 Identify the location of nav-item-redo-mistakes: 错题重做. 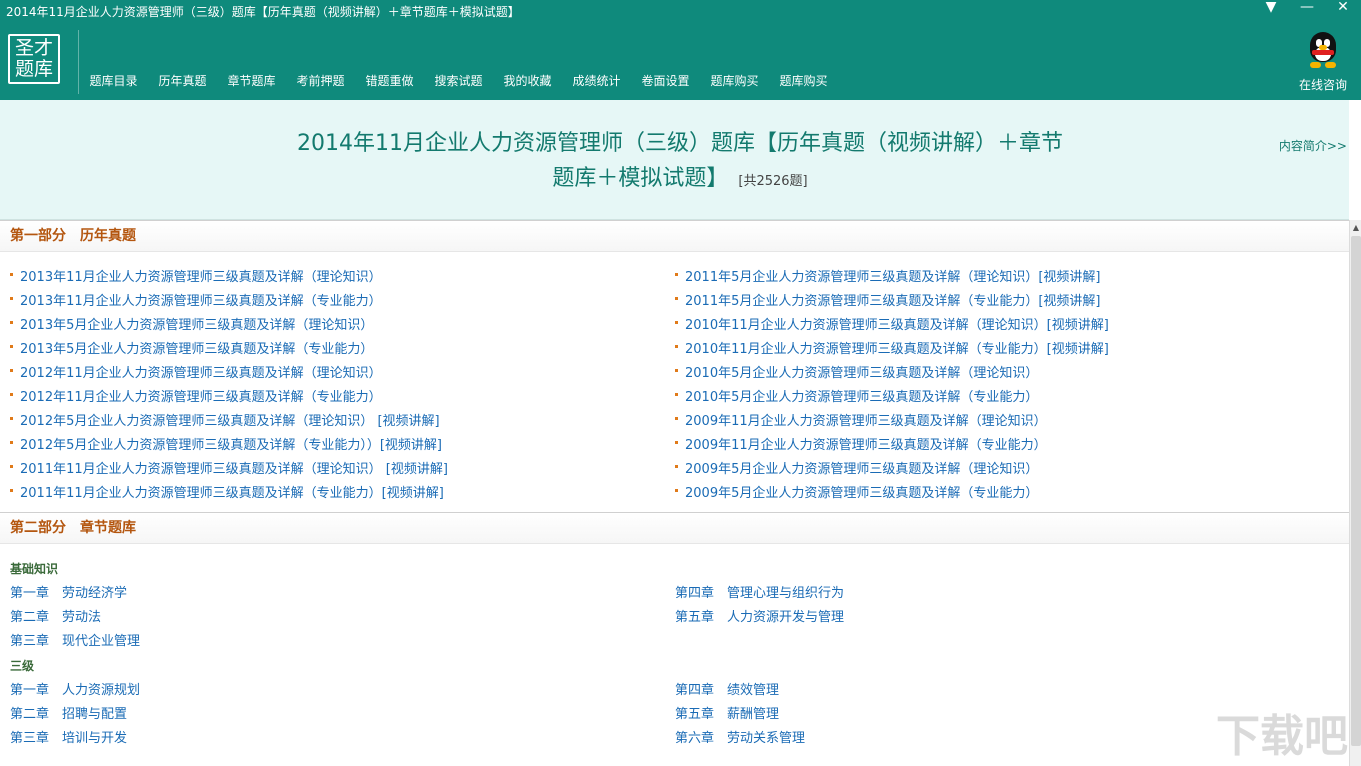
(389, 80).